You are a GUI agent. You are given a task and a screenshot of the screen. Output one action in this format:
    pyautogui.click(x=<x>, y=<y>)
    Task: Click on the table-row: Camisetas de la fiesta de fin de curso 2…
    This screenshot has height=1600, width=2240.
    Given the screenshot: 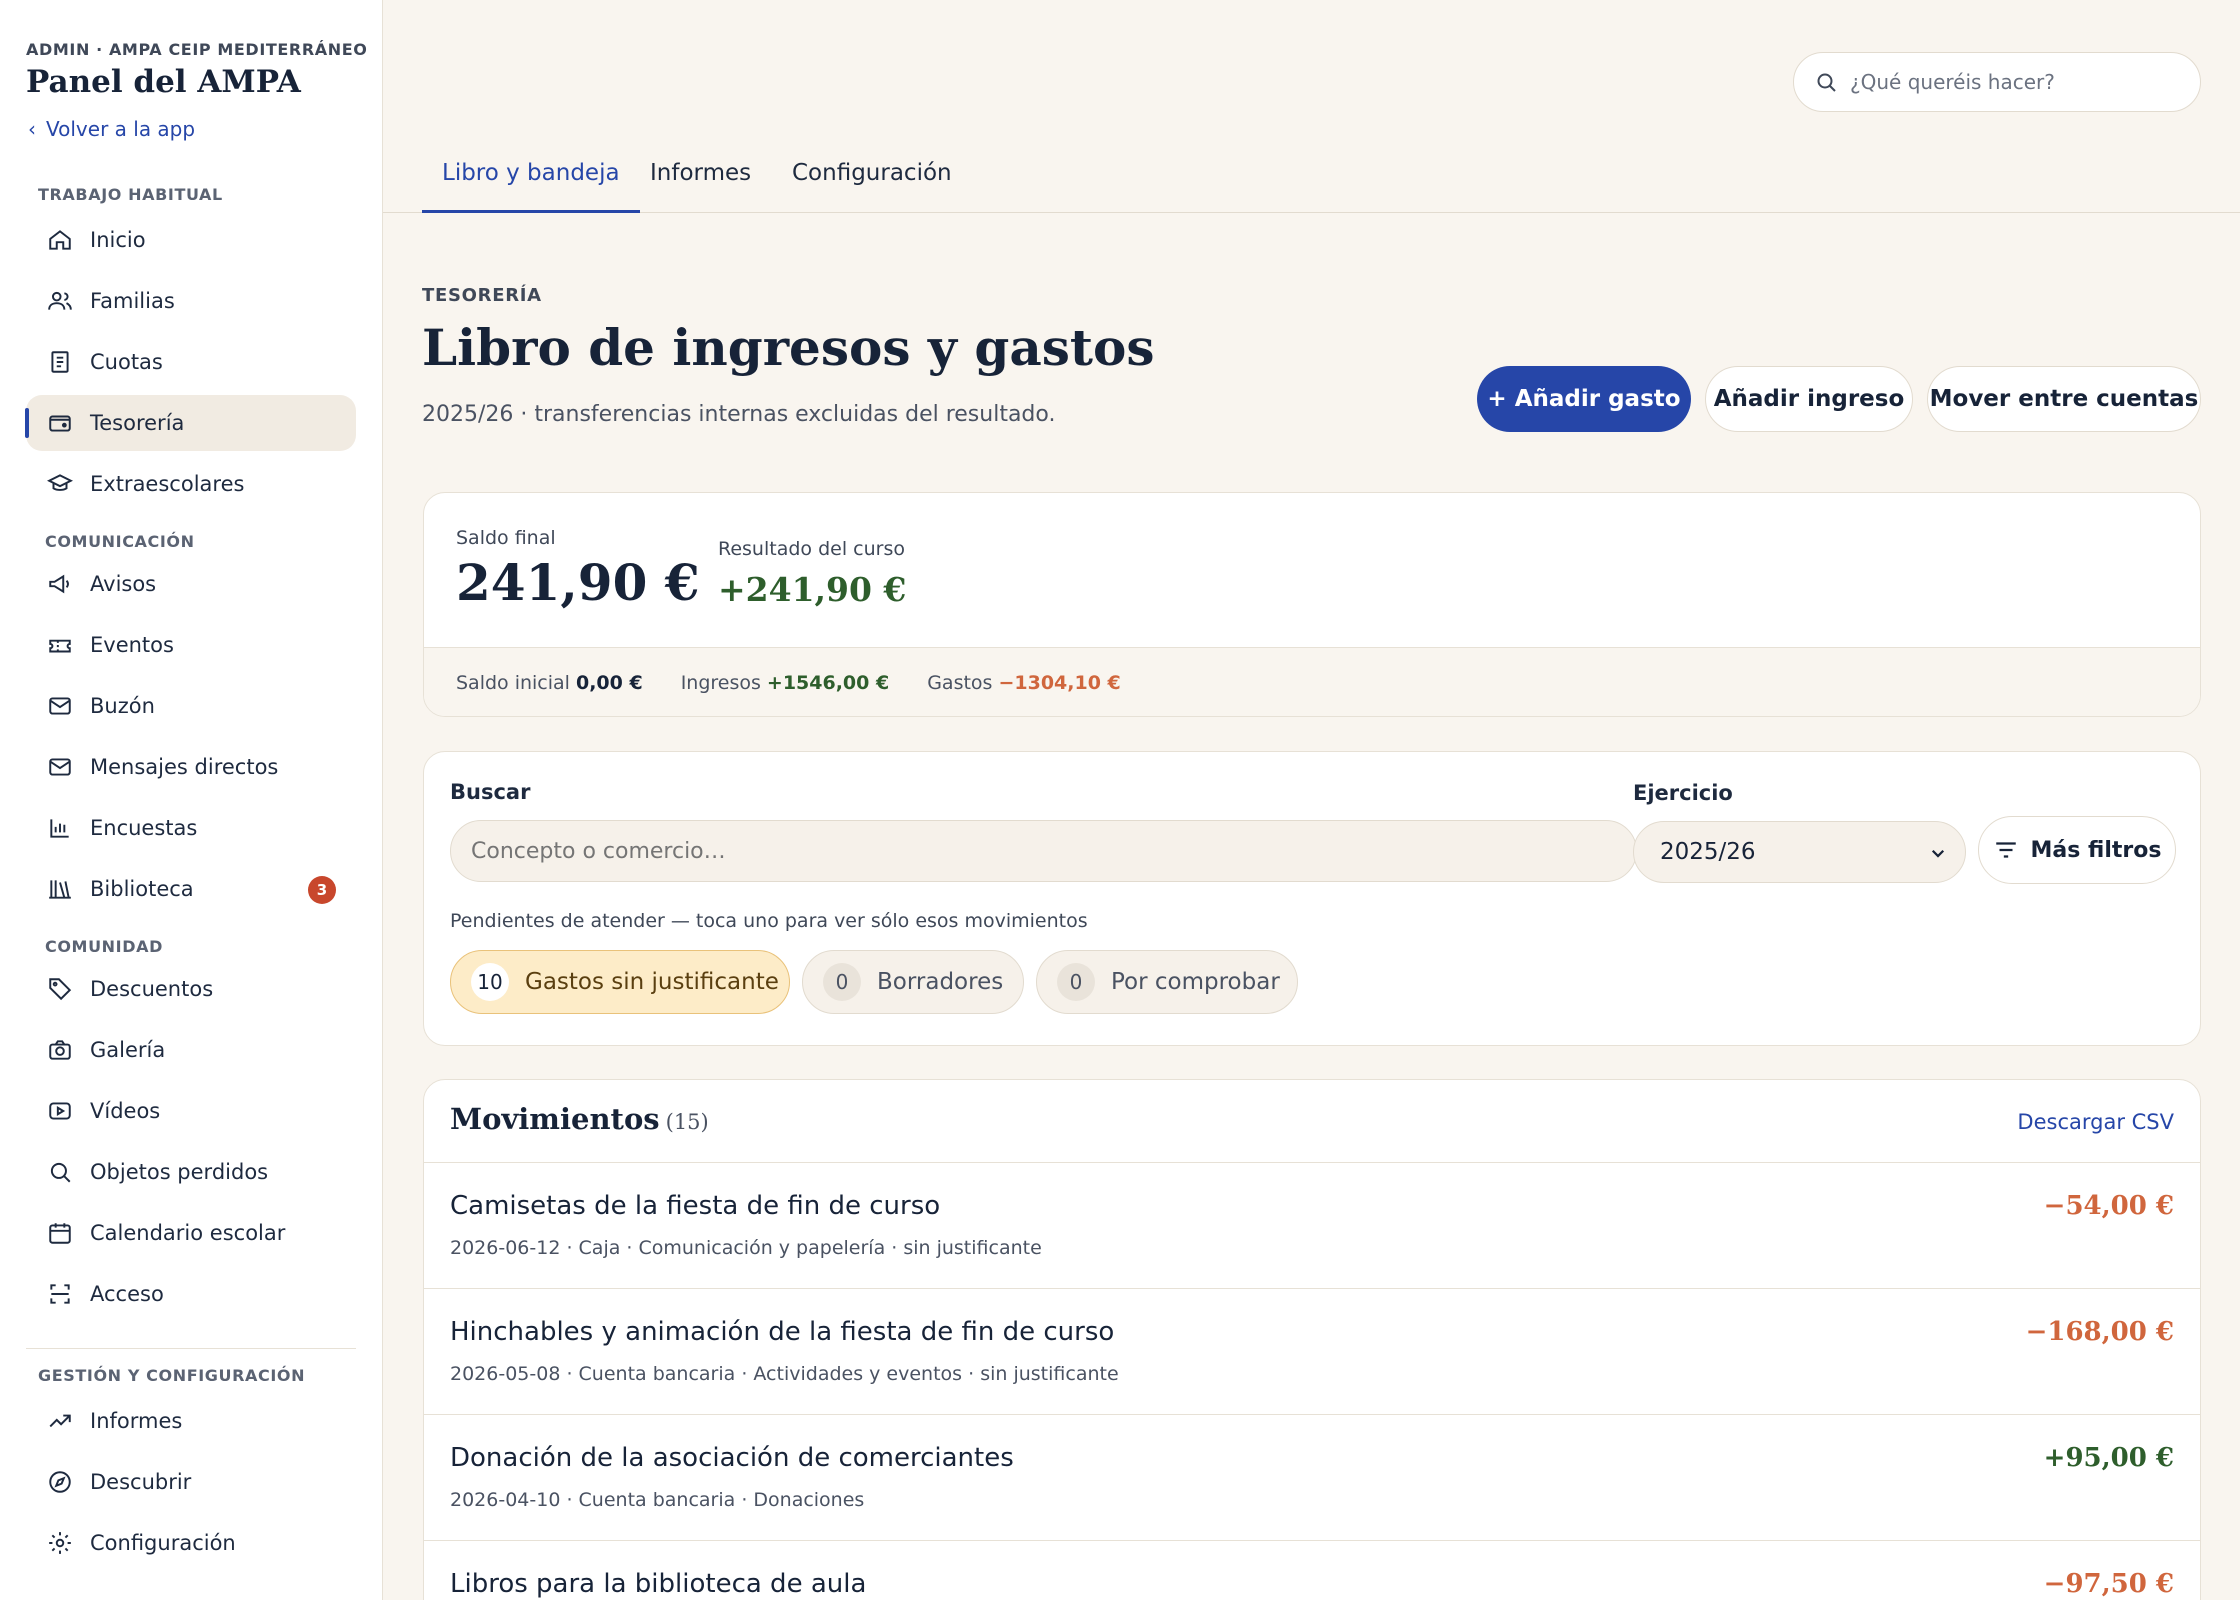 What is the action you would take?
    pyautogui.click(x=1312, y=1225)
    